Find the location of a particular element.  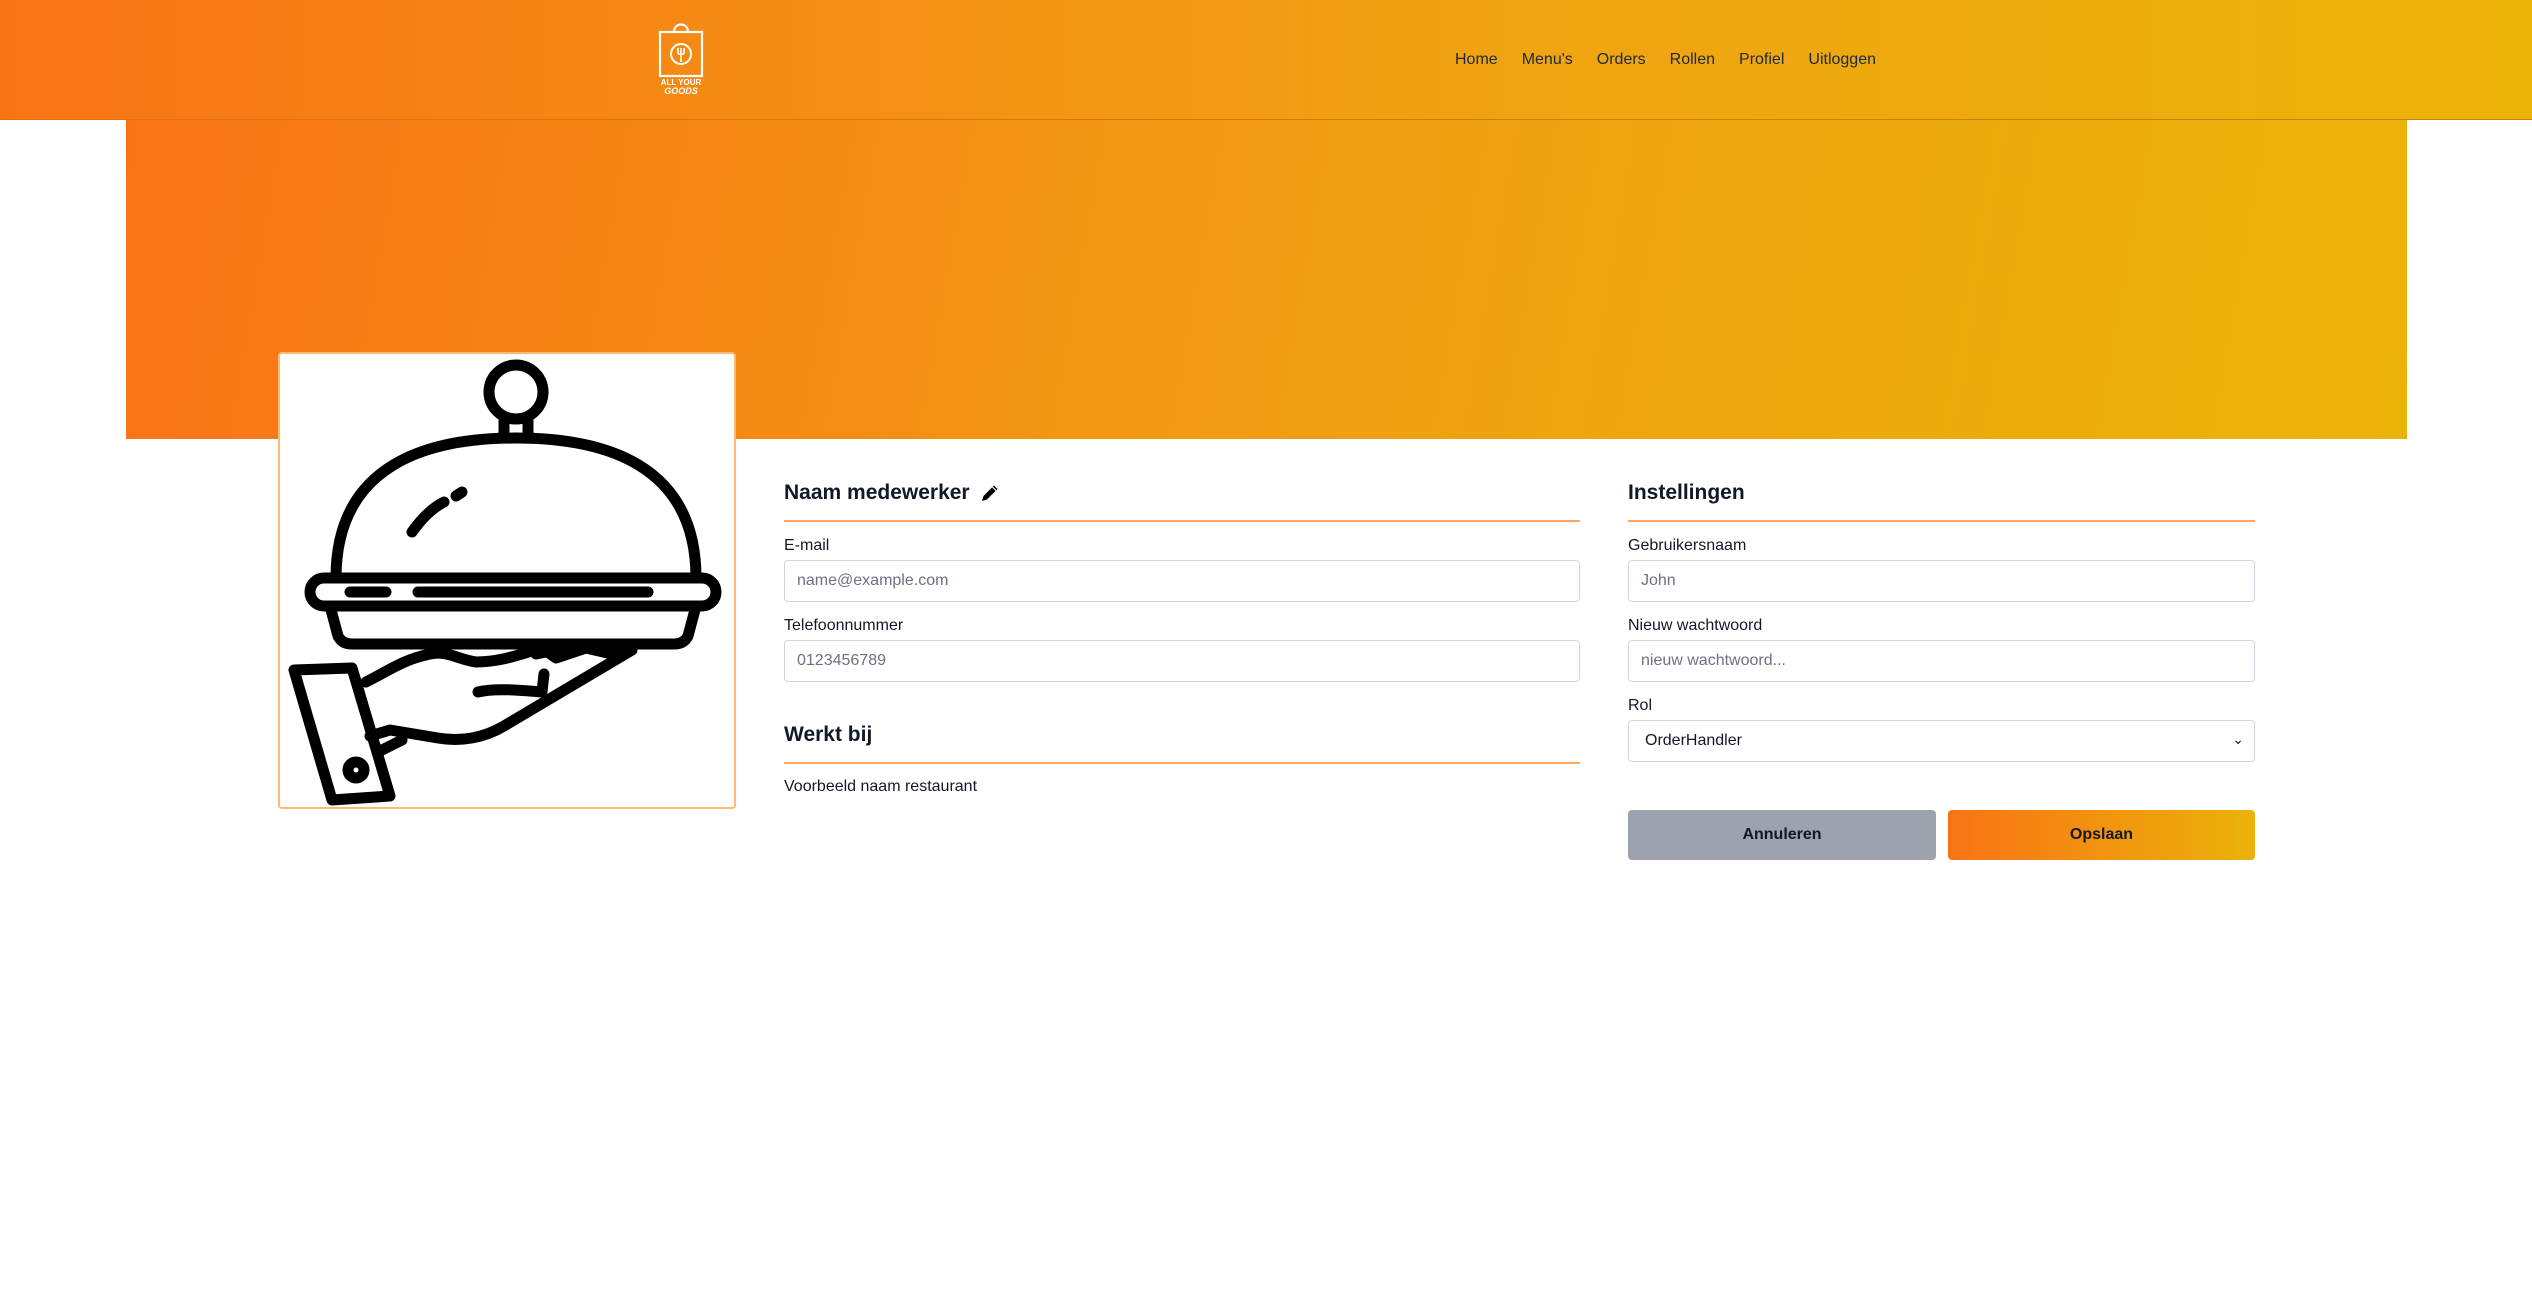

role-label: Rol is located at coordinates (1640, 705).